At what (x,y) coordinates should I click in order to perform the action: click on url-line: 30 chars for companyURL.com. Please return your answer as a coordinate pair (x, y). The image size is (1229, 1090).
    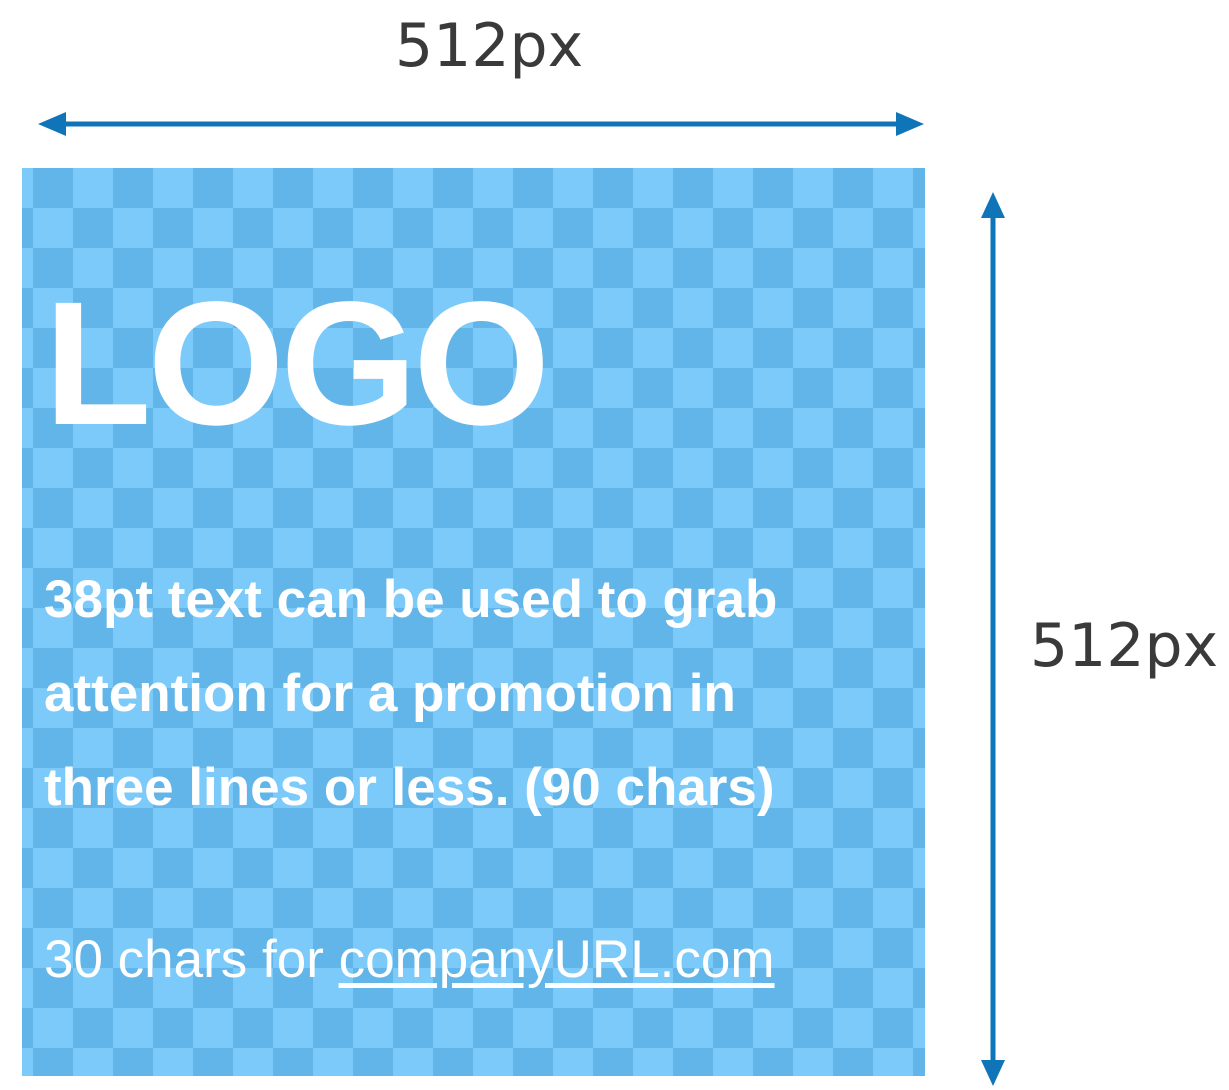
    Looking at the image, I should click on (409, 959).